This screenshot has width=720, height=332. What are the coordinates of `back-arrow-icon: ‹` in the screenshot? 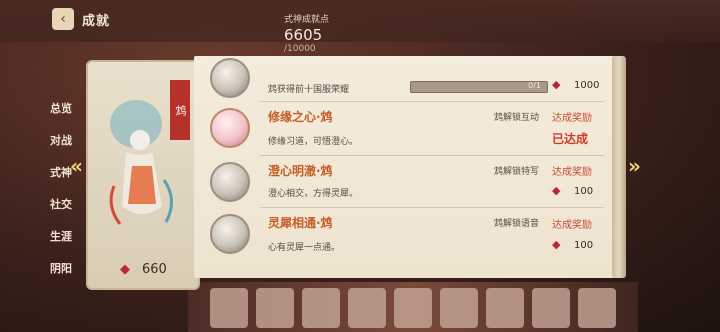 It's located at (63, 19).